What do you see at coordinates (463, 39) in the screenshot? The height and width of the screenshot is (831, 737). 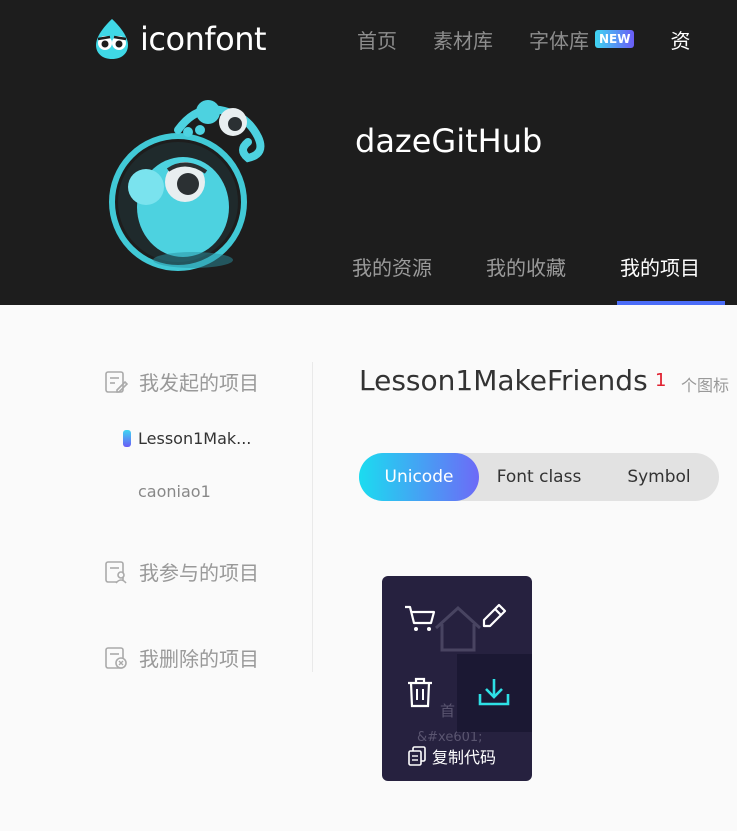 I see `nav-item-materials: 素材库` at bounding box center [463, 39].